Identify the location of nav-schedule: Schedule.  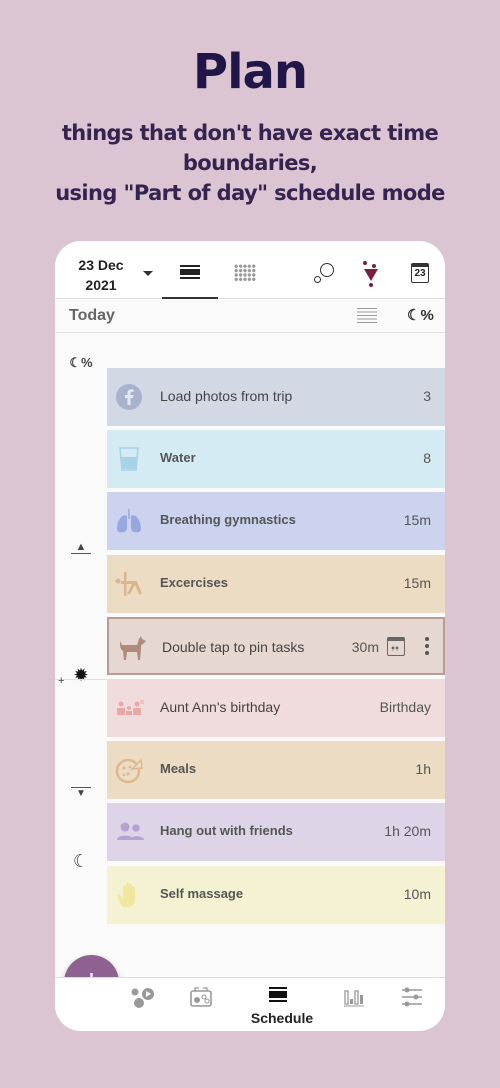
(282, 1006).